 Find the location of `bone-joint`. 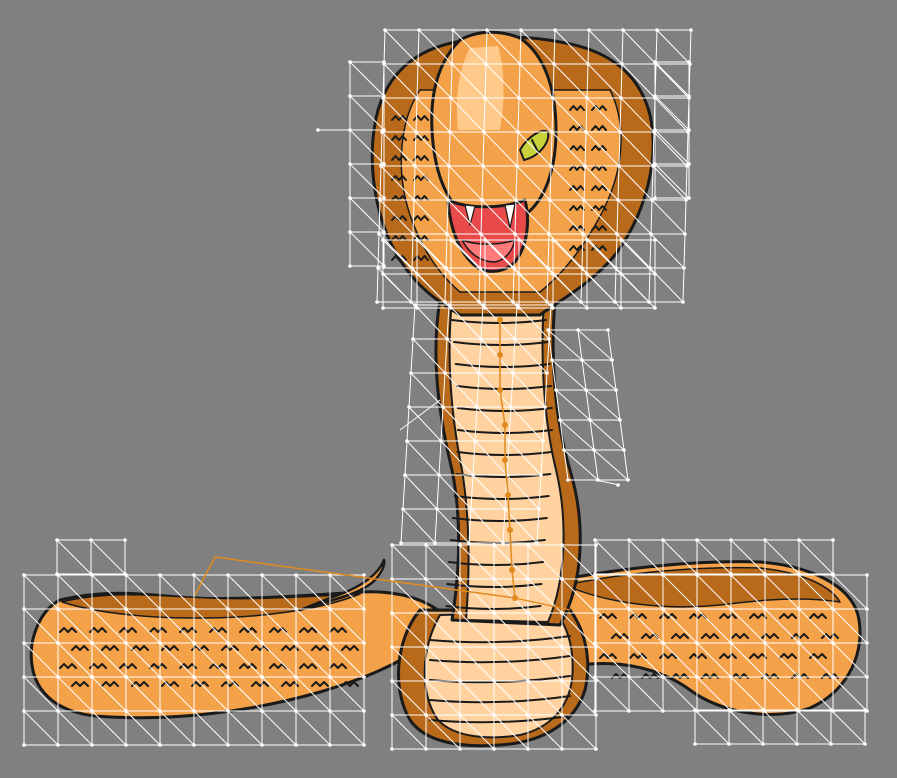

bone-joint is located at coordinates (505, 460).